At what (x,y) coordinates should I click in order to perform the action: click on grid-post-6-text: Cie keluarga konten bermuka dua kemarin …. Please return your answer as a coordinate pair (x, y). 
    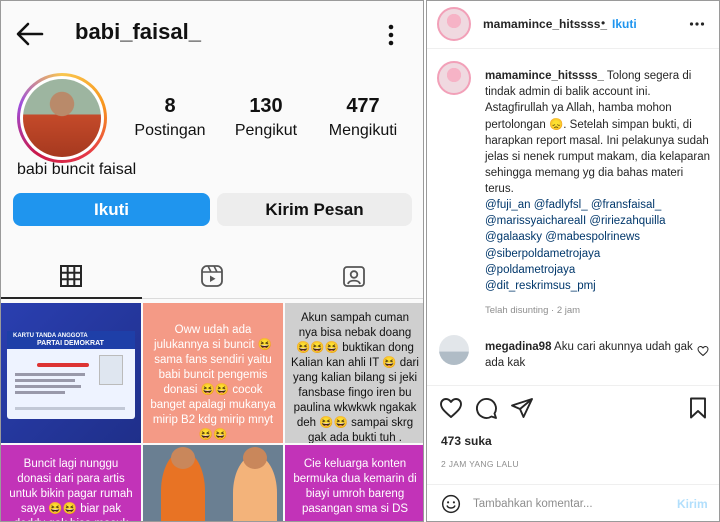
    Looking at the image, I should click on (355, 486).